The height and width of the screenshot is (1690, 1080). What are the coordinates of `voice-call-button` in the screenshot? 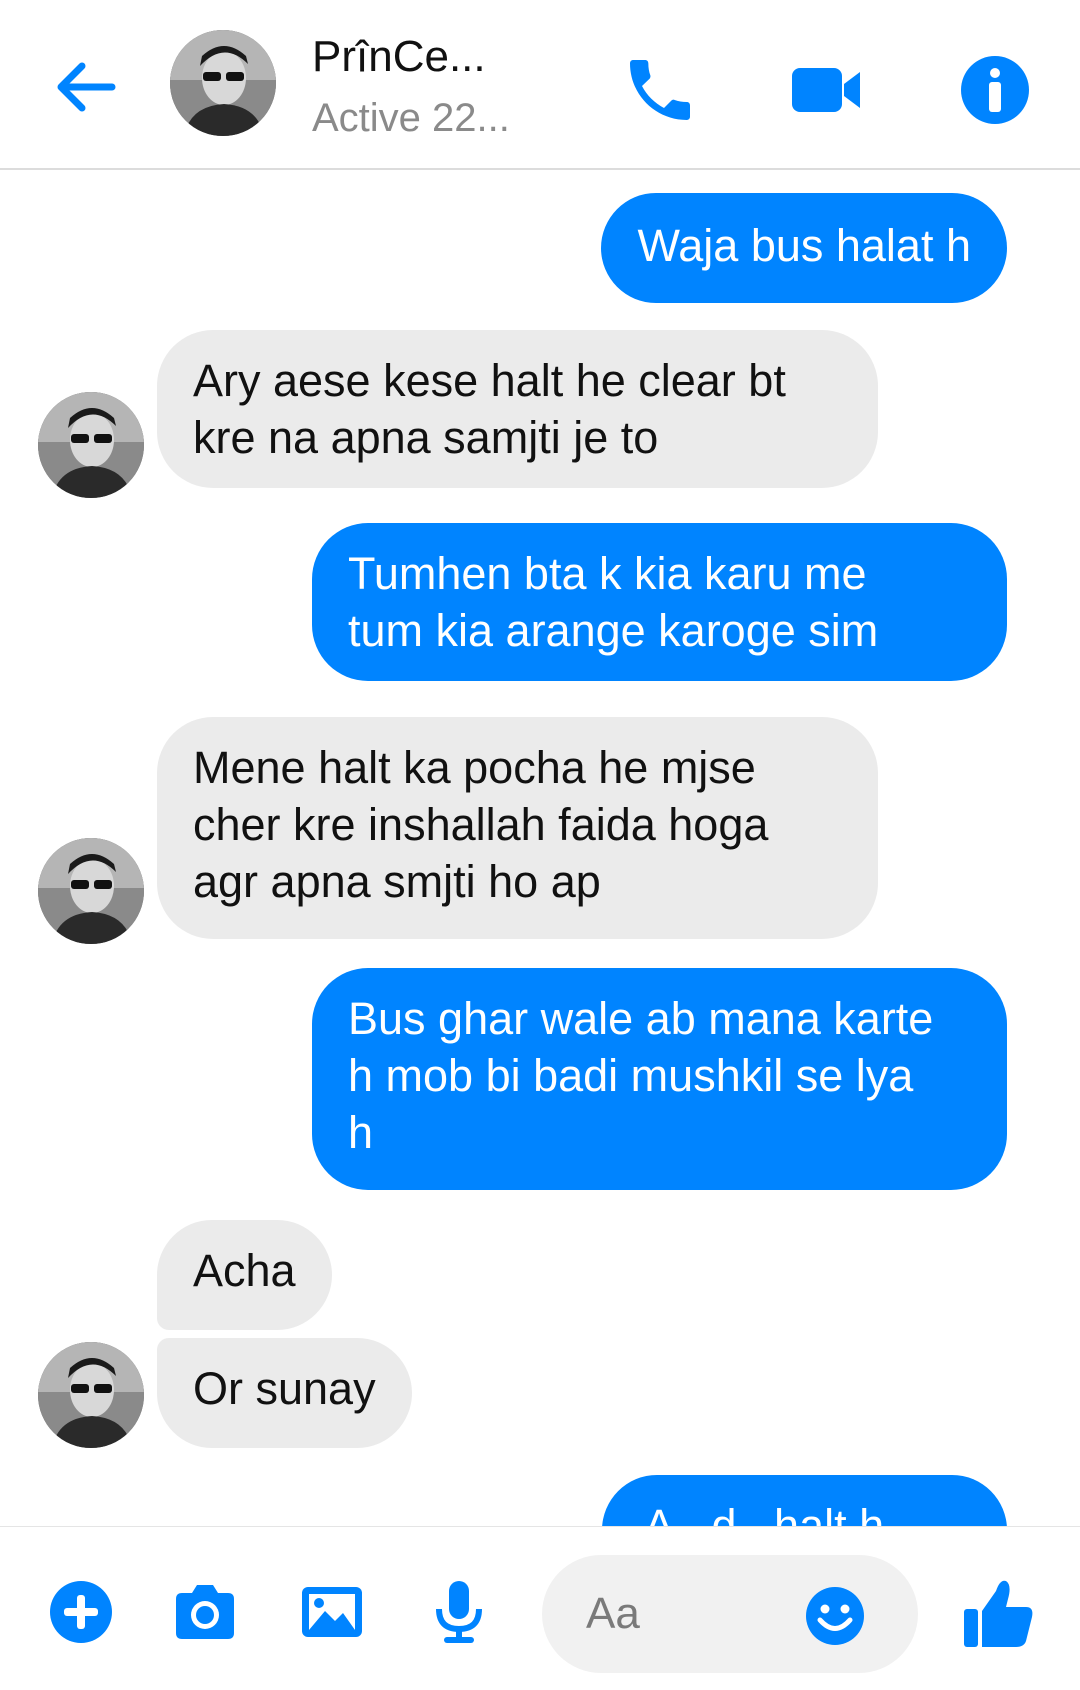 It's located at (660, 90).